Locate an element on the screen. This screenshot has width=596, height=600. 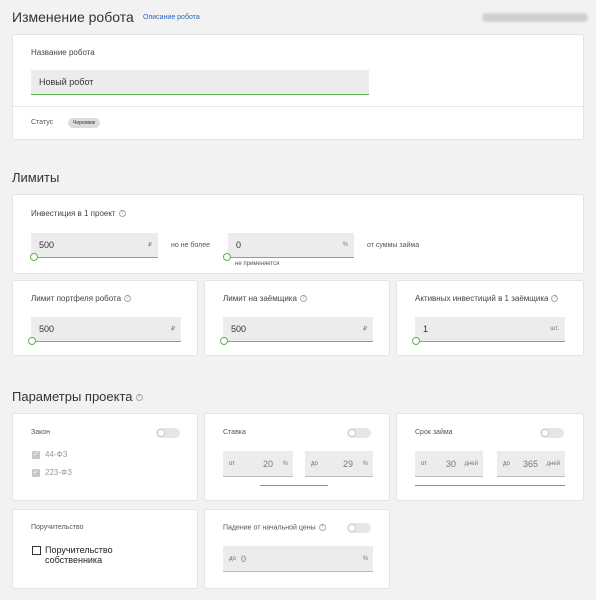
term-toggle is located at coordinates (552, 433).